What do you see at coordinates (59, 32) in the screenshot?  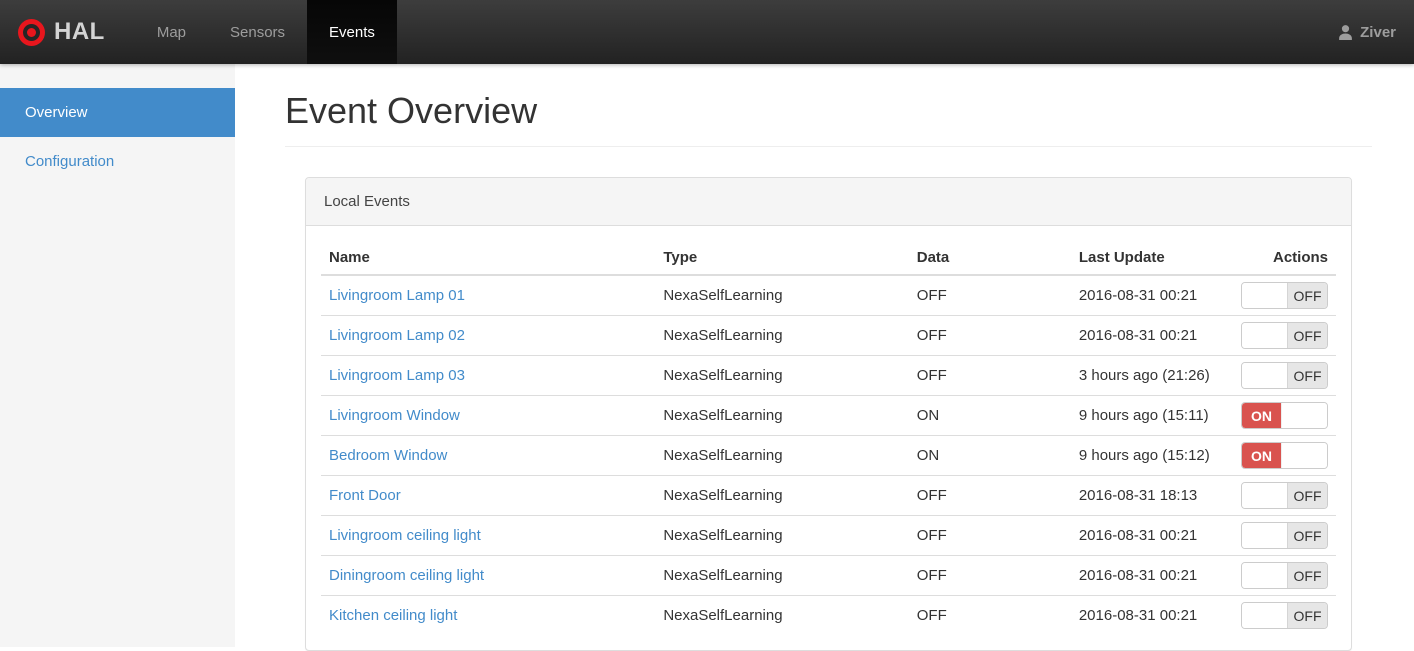 I see `brand: HAL` at bounding box center [59, 32].